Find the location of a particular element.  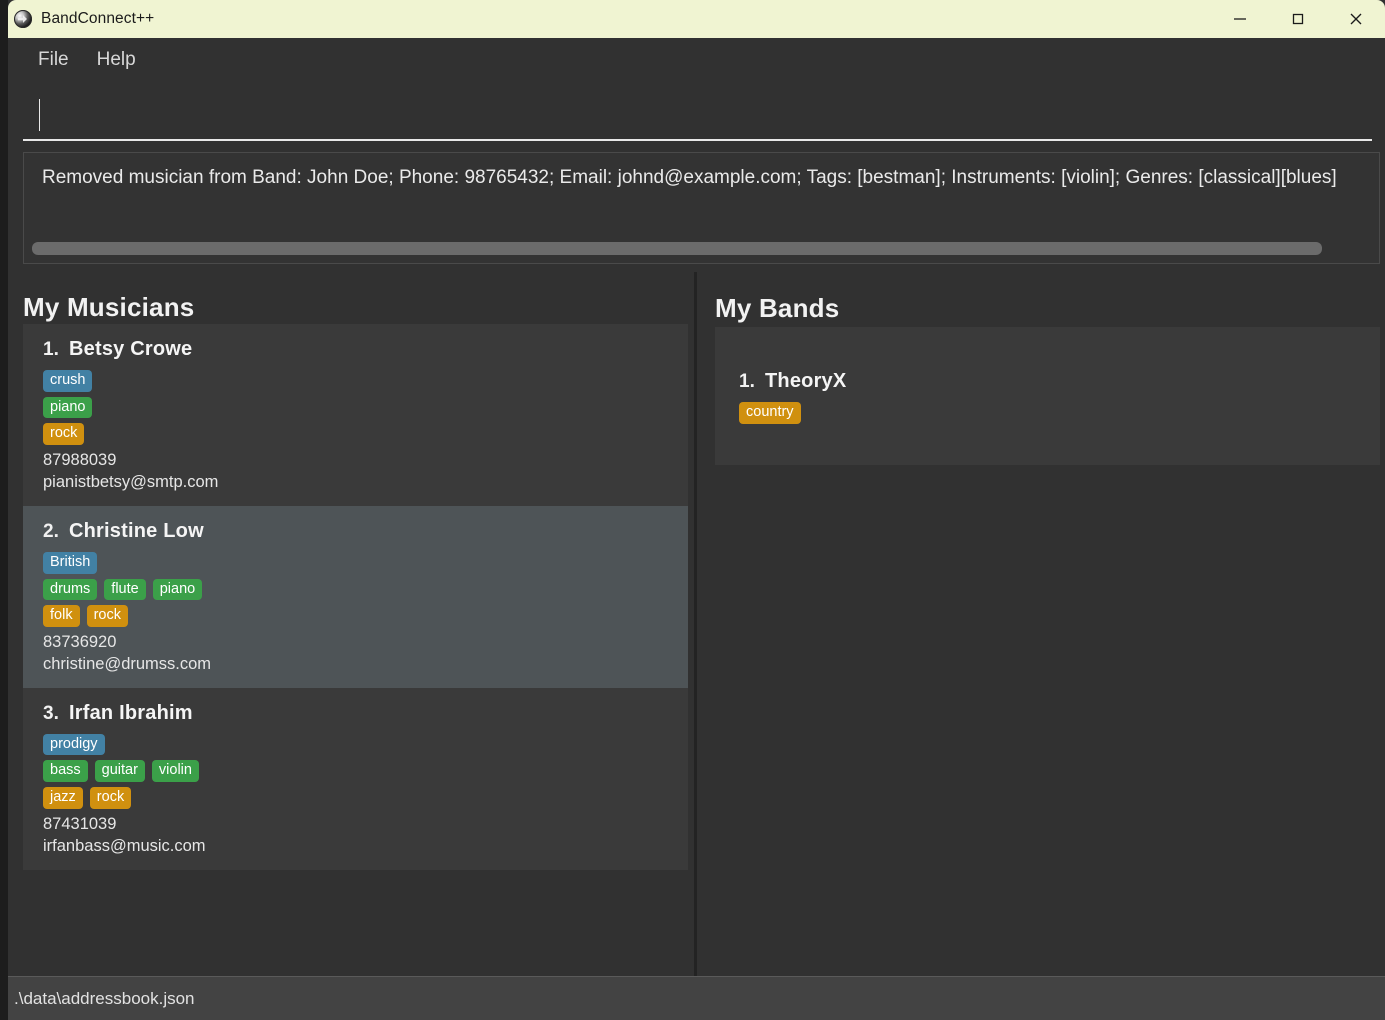

window-title: BandConnect++ is located at coordinates (98, 18).